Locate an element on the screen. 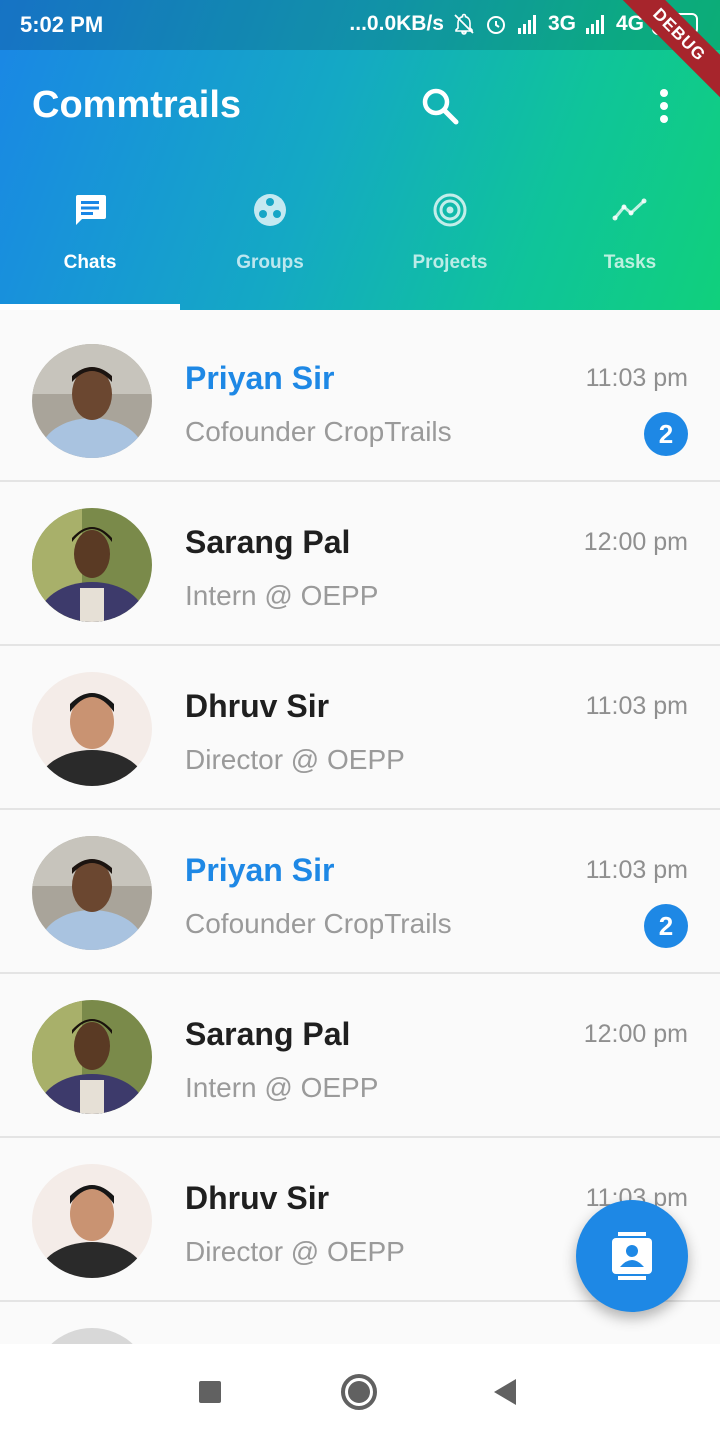  tab-projects: Projects is located at coordinates (450, 245).